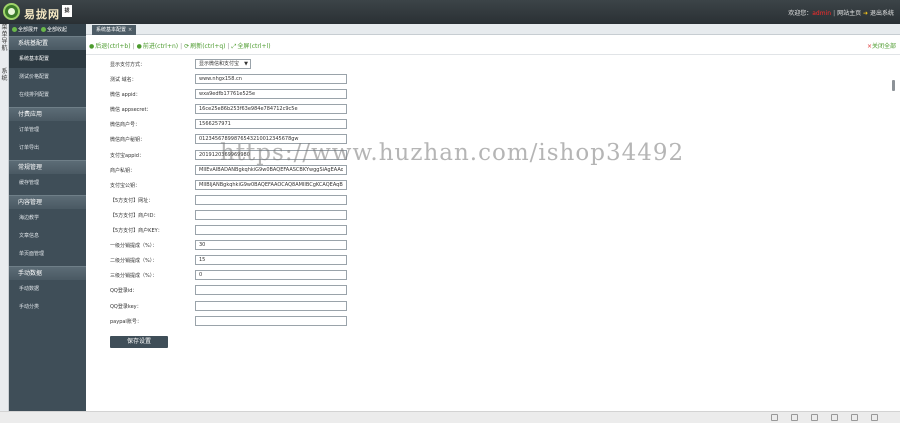 Image resolution: width=900 pixels, height=423 pixels. What do you see at coordinates (452, 153) in the screenshot?
I see `watermark: https://www.huzhan.com/ishop34492` at bounding box center [452, 153].